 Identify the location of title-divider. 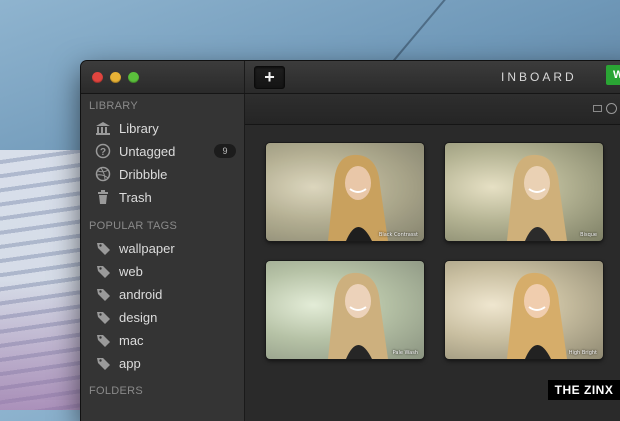
(244, 77).